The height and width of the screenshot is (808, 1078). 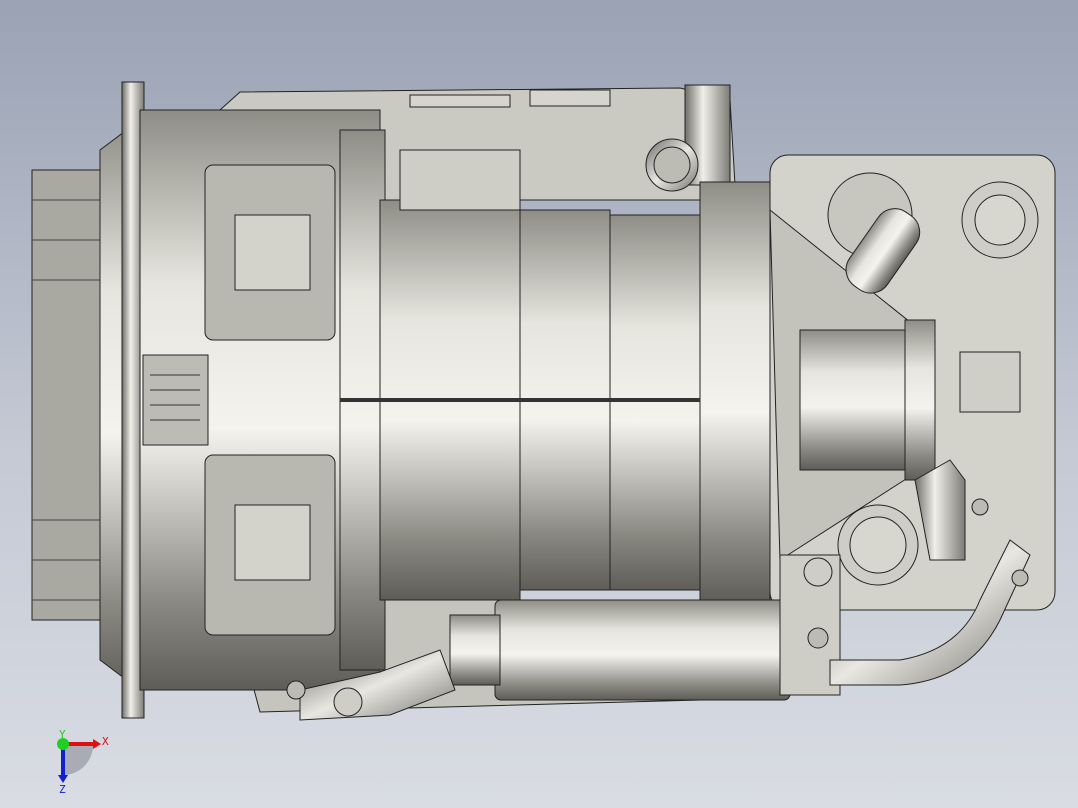 What do you see at coordinates (860, 400) in the screenshot?
I see `gear-housing` at bounding box center [860, 400].